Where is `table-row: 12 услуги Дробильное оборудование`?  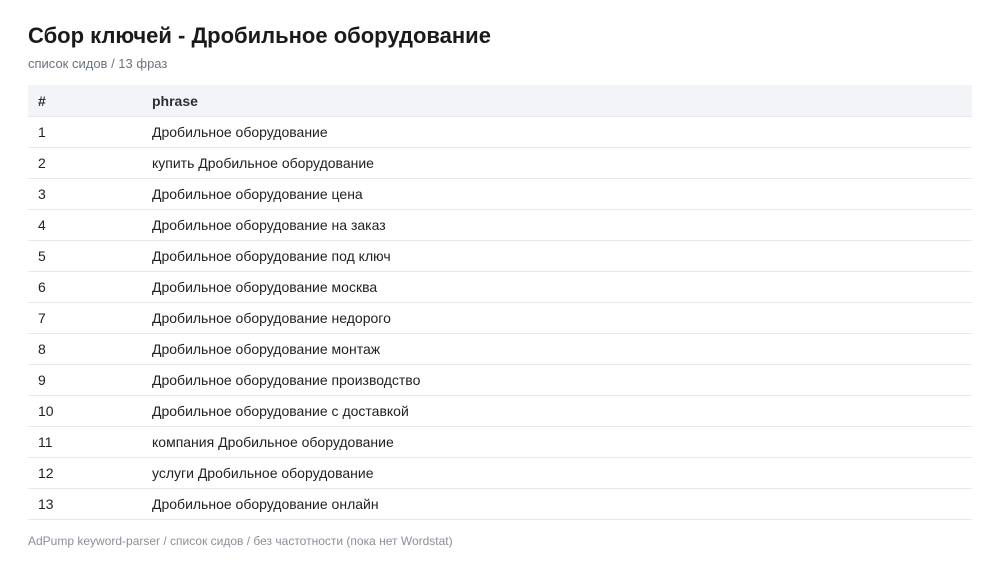
table-row: 12 услуги Дробильное оборудование is located at coordinates (500, 473).